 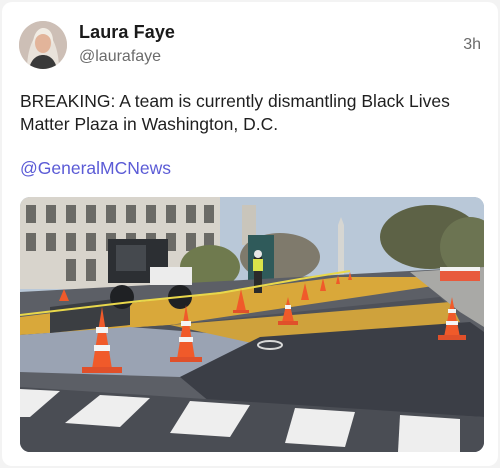 I want to click on avatar-image, so click(x=43, y=45).